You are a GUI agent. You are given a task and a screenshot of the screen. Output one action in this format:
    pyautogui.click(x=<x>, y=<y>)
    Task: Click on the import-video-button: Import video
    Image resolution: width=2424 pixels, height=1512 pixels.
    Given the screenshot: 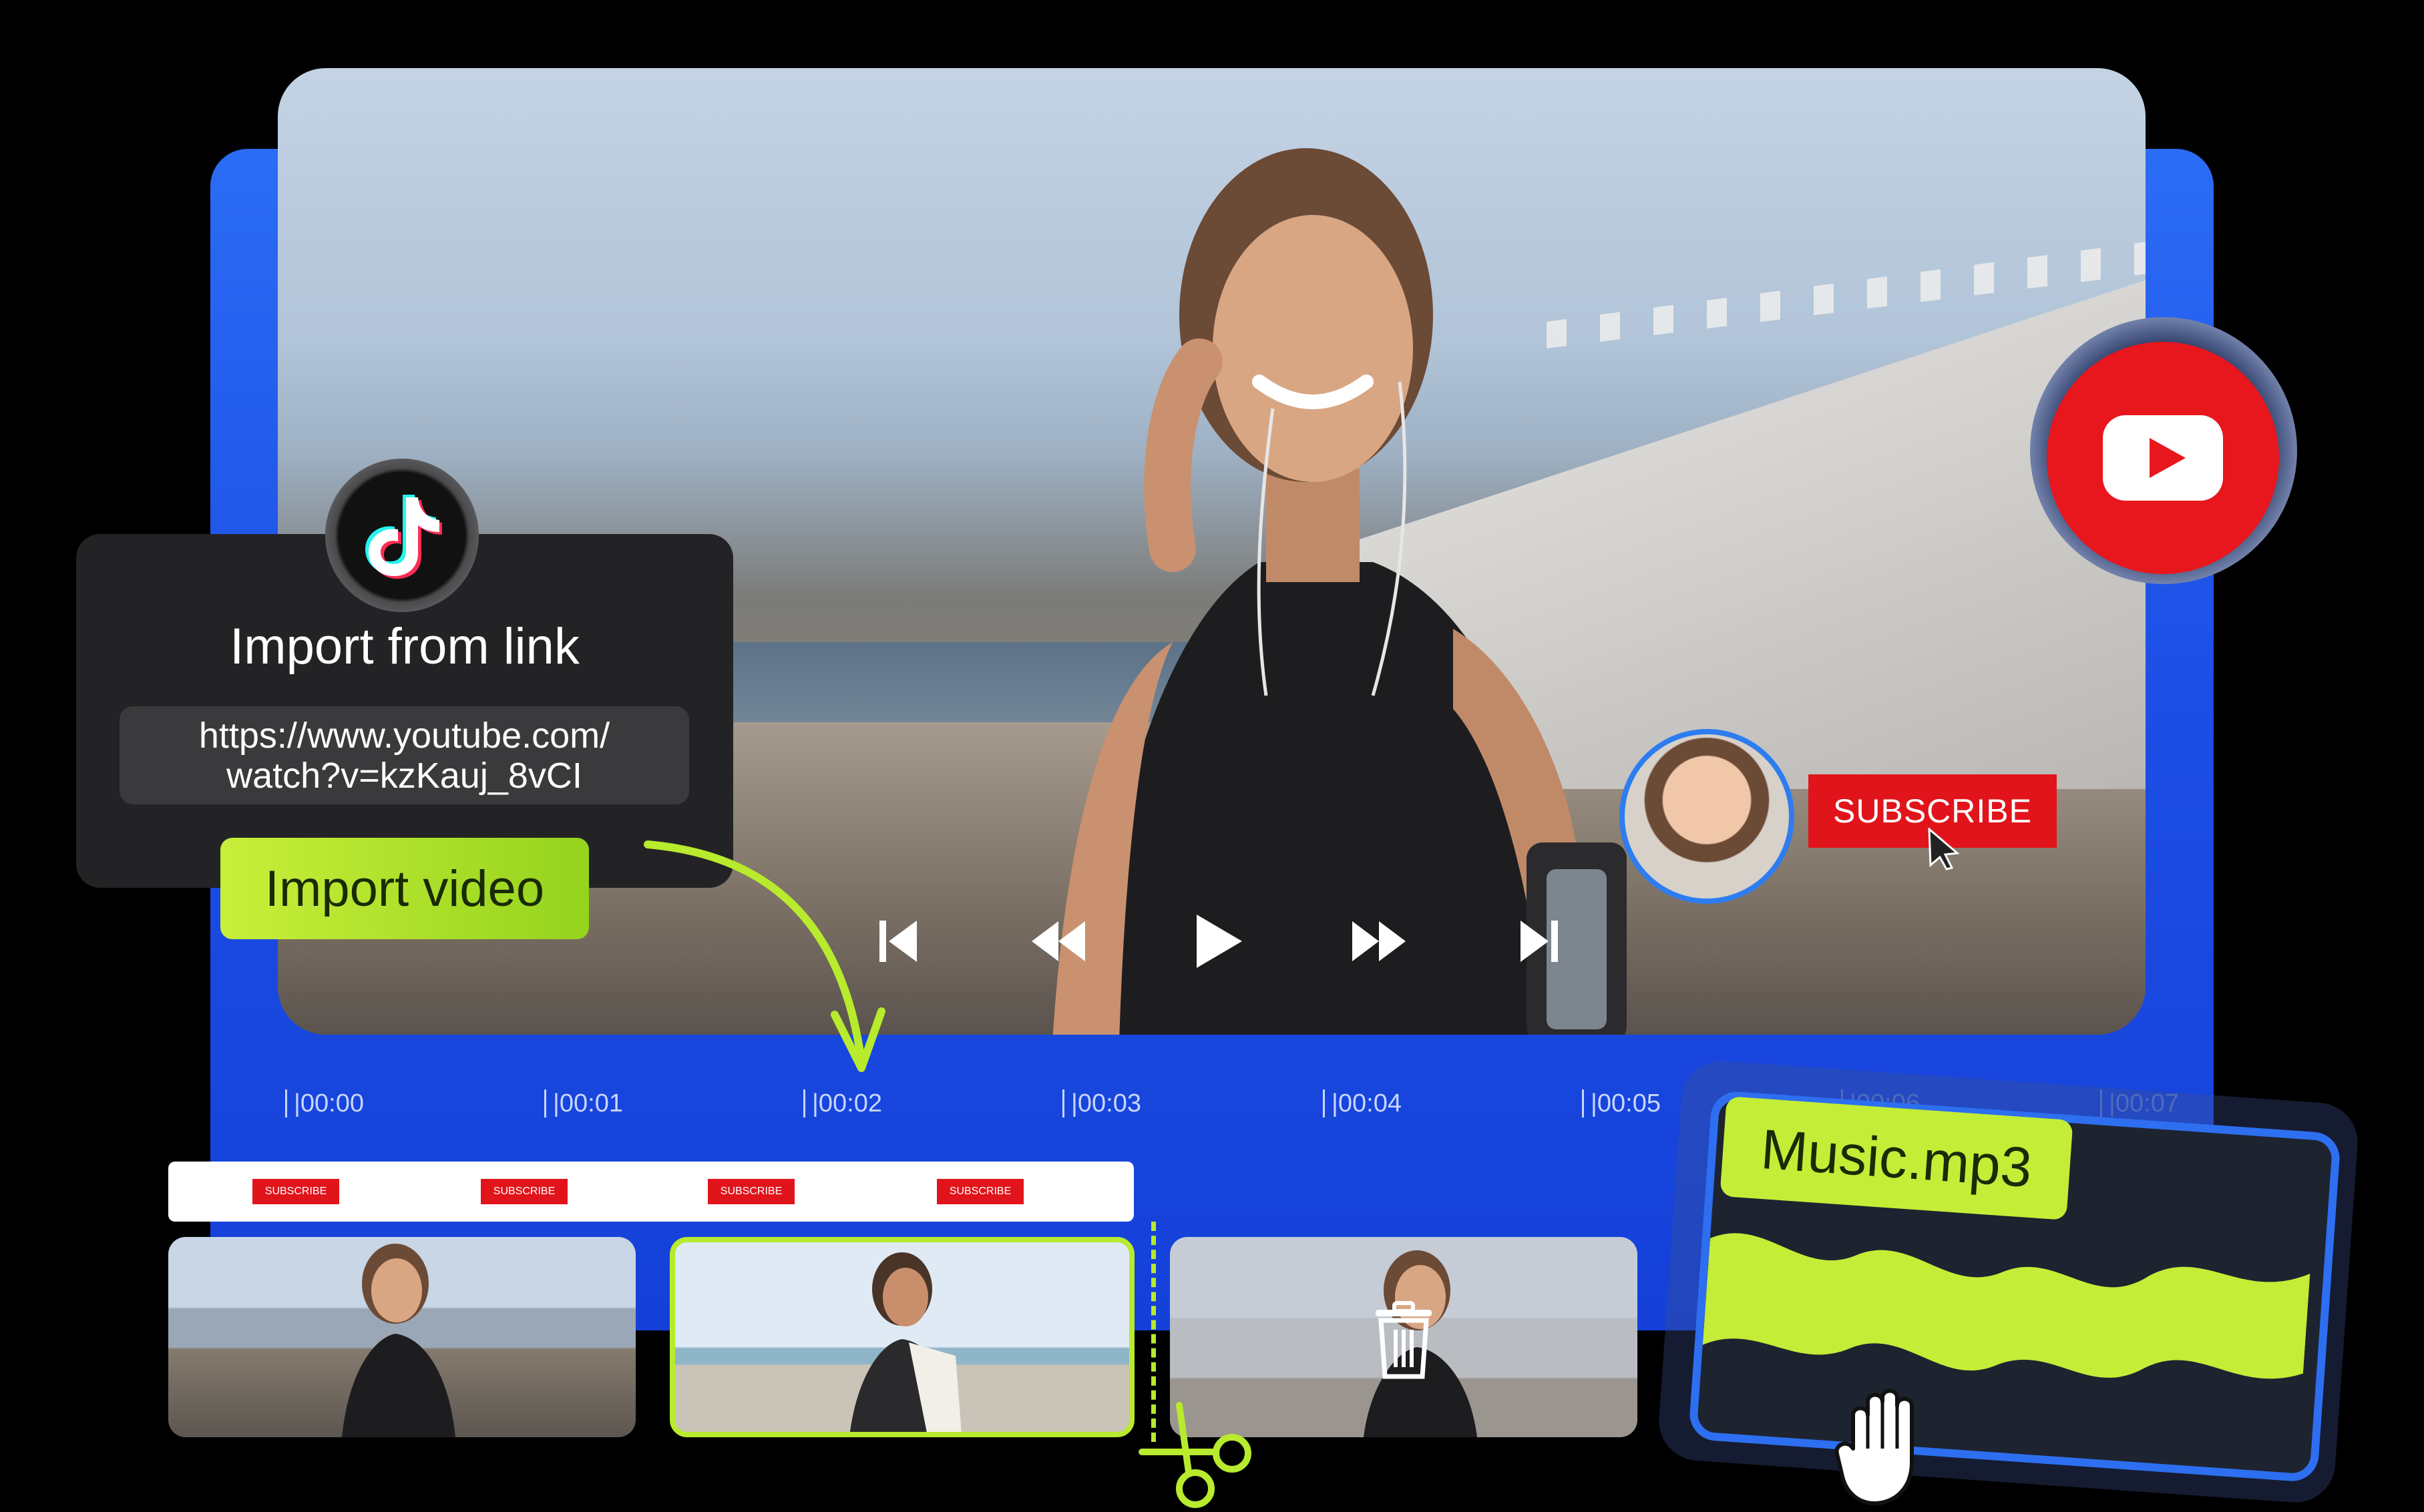 What is the action you would take?
    pyautogui.click(x=405, y=888)
    